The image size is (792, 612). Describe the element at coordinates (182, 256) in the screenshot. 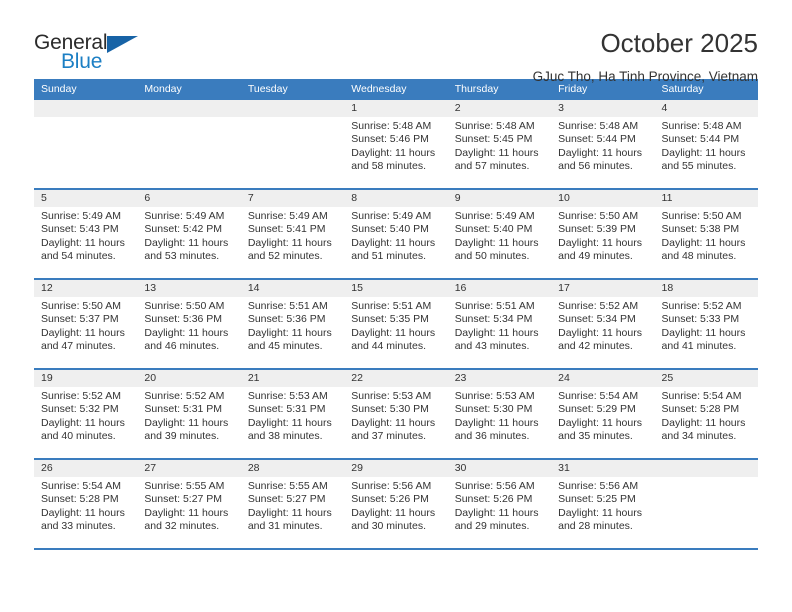

I see `day-detail-line: and 53 minutes.` at that location.